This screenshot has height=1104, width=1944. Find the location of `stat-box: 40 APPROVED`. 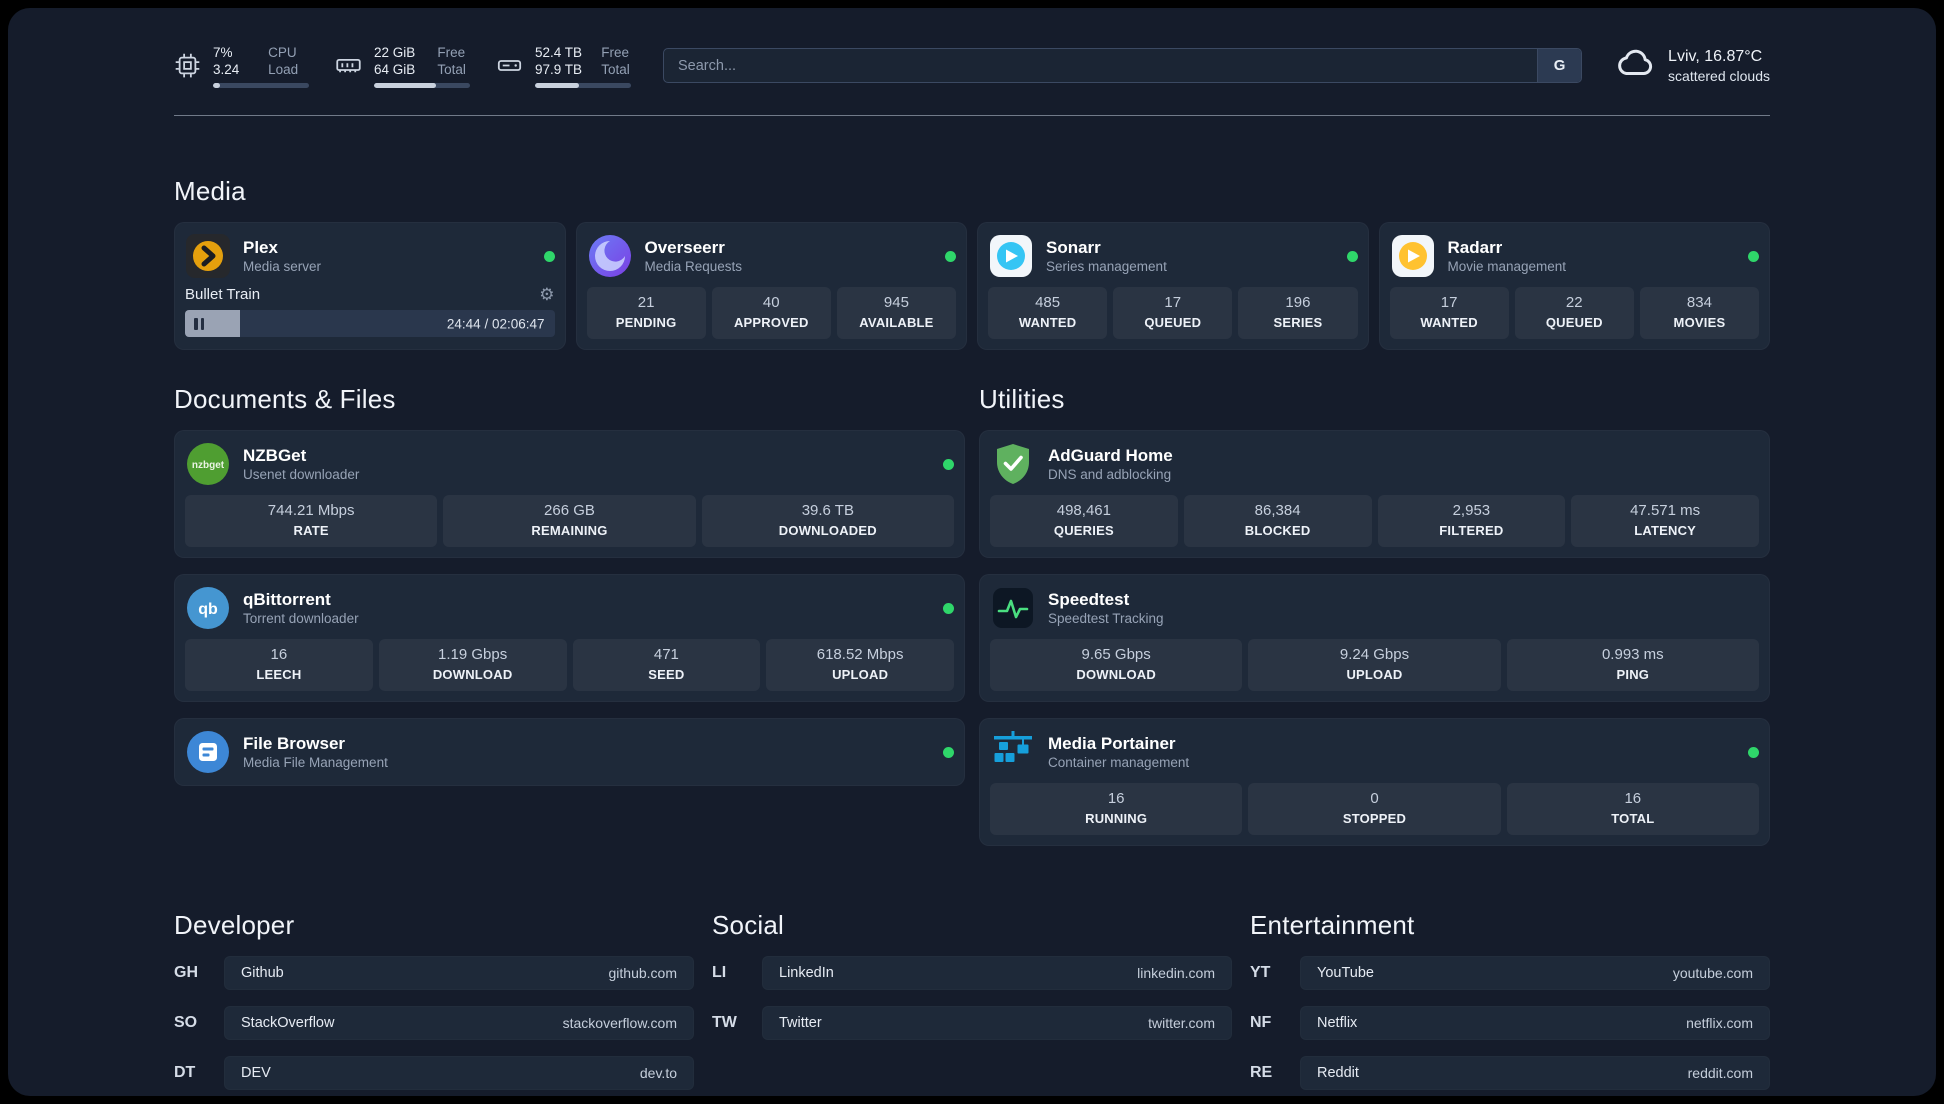

stat-box: 40 APPROVED is located at coordinates (771, 313).